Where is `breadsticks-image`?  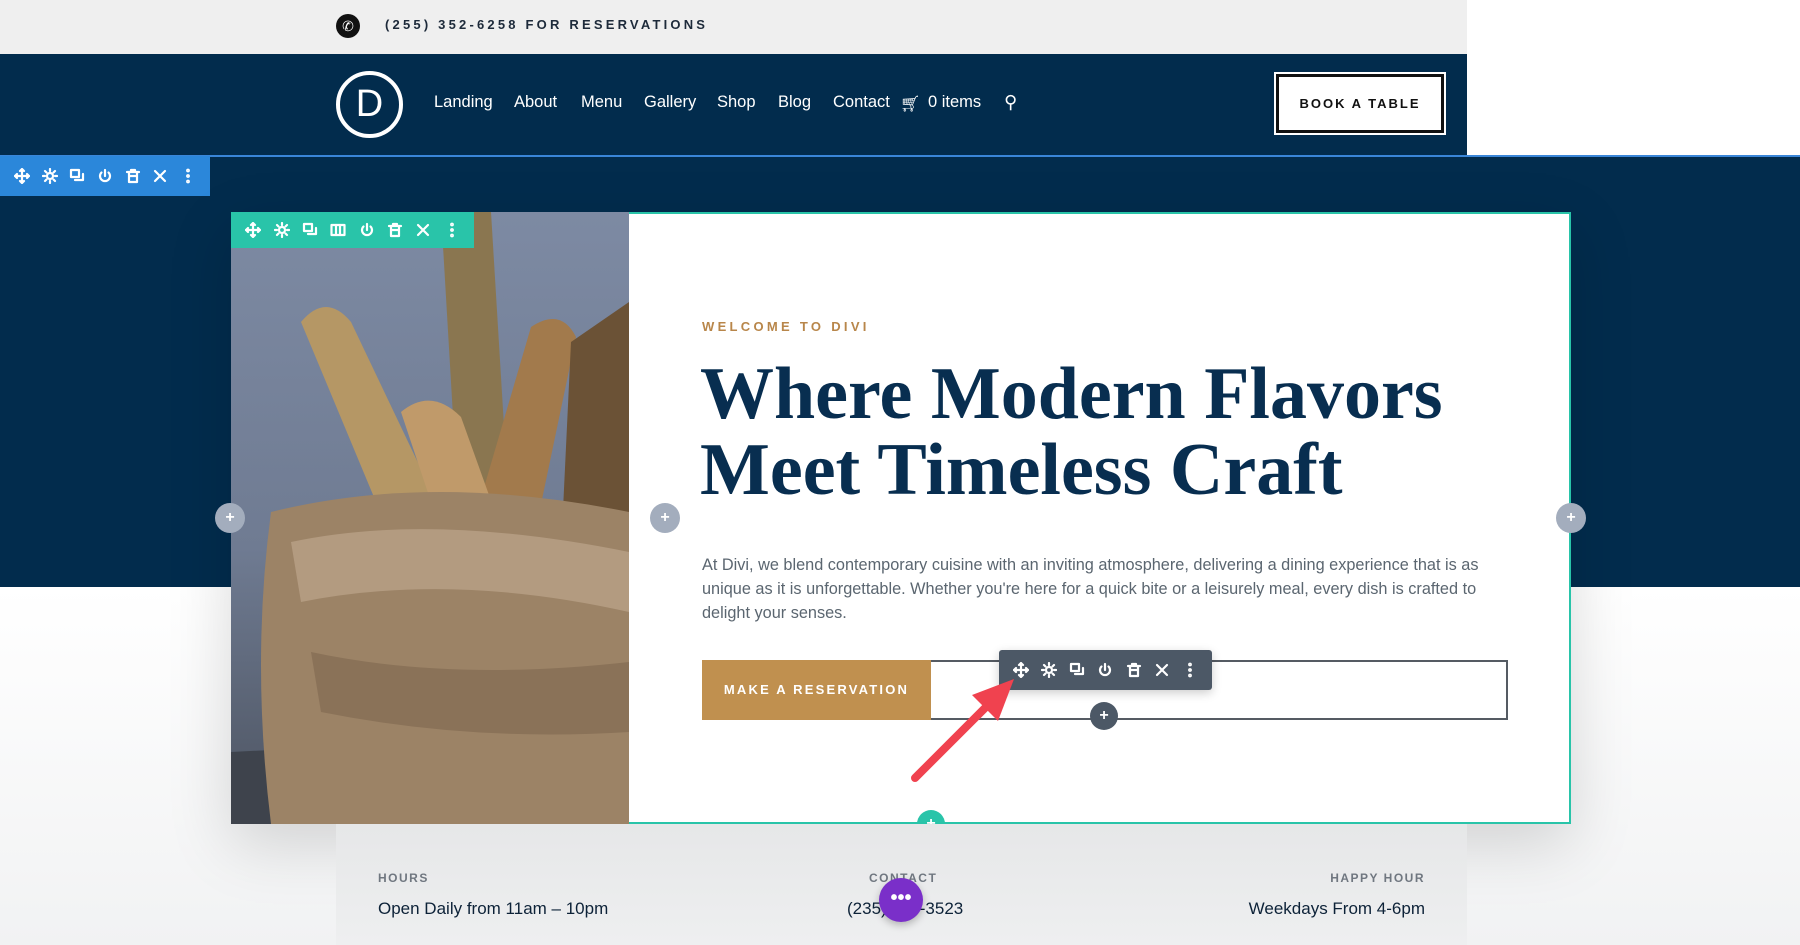
breadsticks-image is located at coordinates (430, 518).